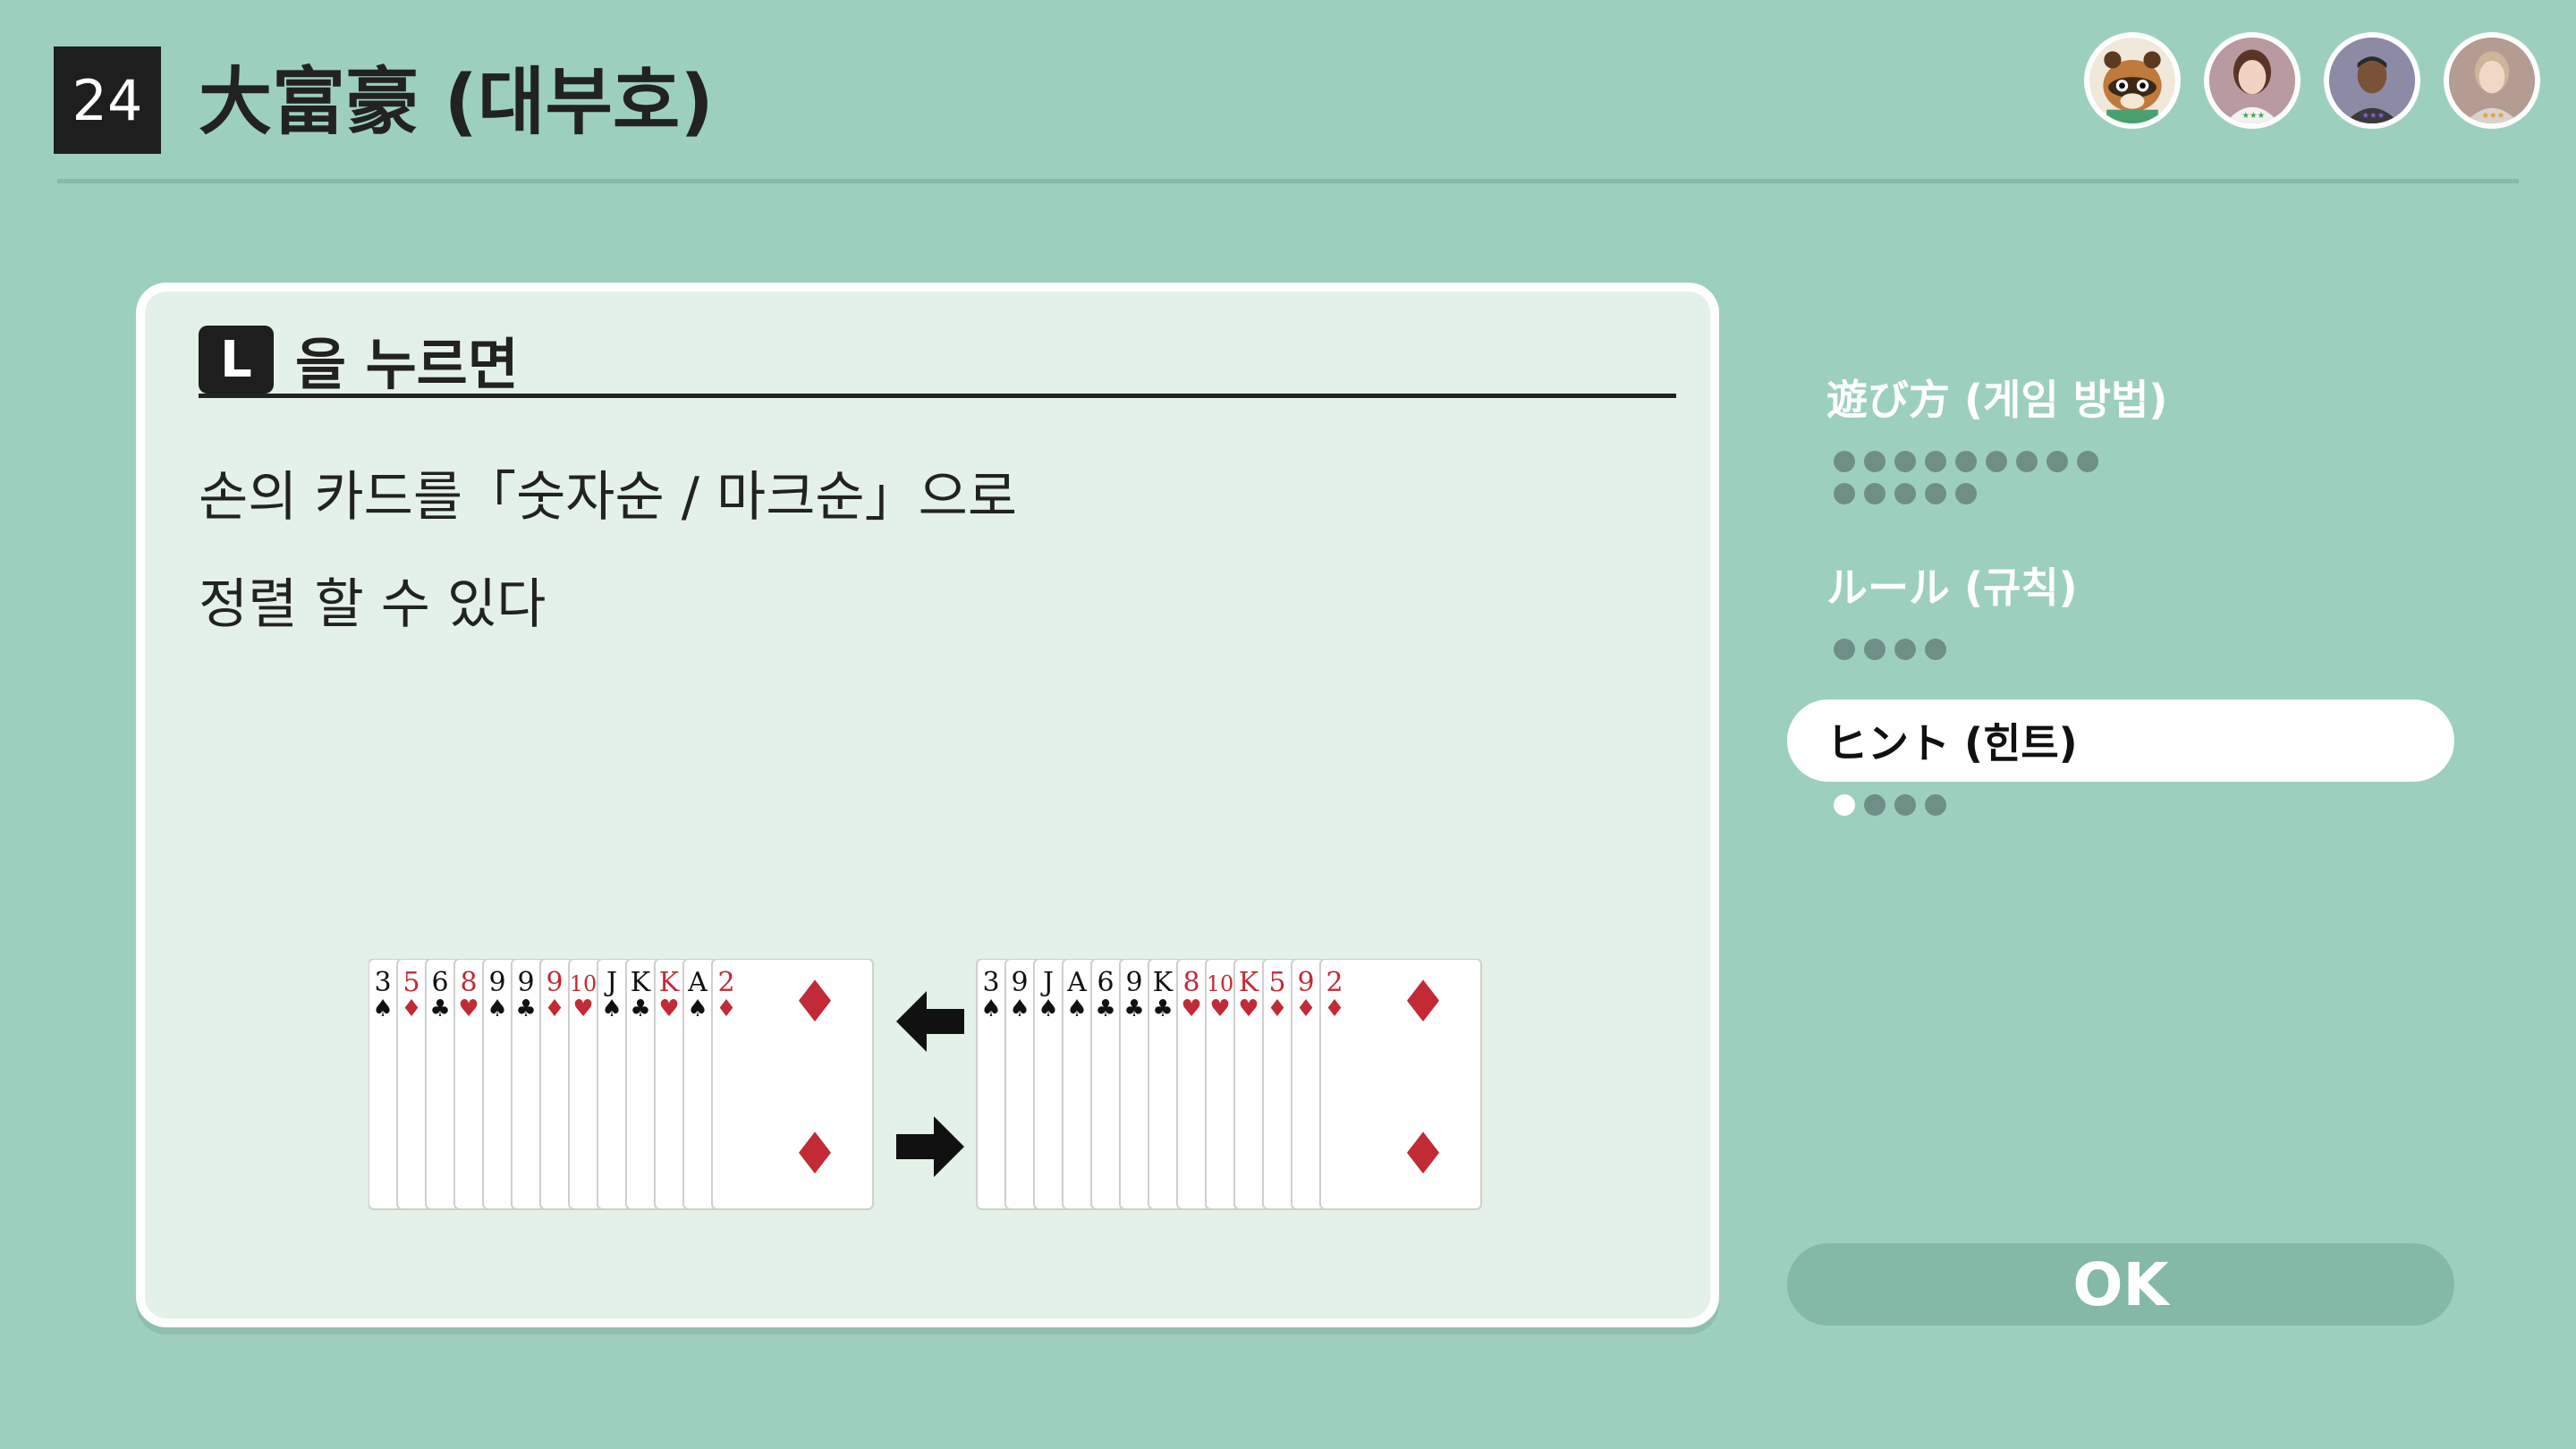  What do you see at coordinates (407, 364) in the screenshot?
I see `panel-heading: 을 누르면` at bounding box center [407, 364].